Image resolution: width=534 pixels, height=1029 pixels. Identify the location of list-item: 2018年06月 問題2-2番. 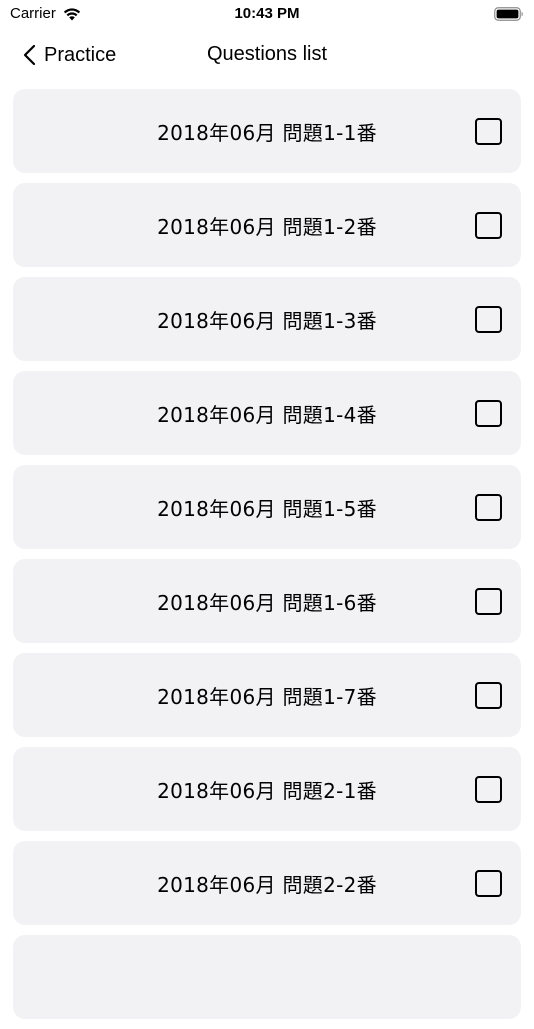
(267, 883).